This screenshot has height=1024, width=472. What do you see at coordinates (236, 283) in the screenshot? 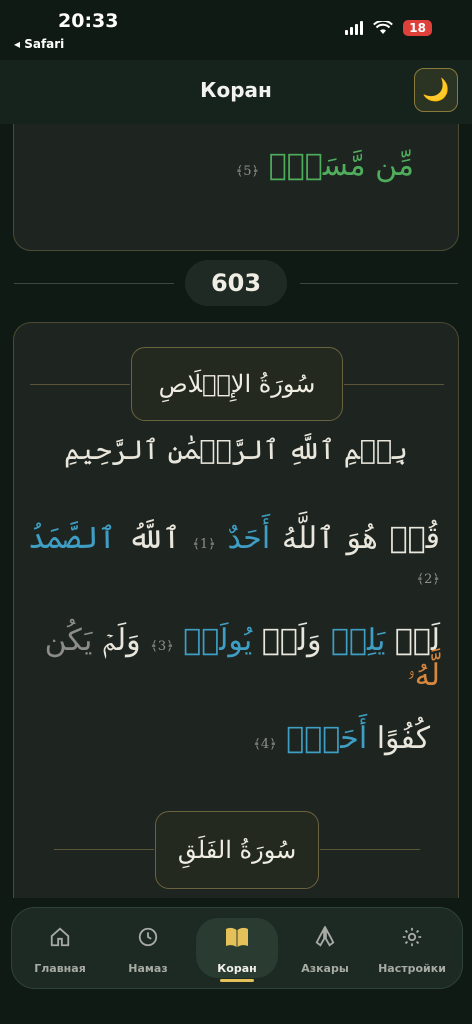
I see `page-number-badge: 603` at bounding box center [236, 283].